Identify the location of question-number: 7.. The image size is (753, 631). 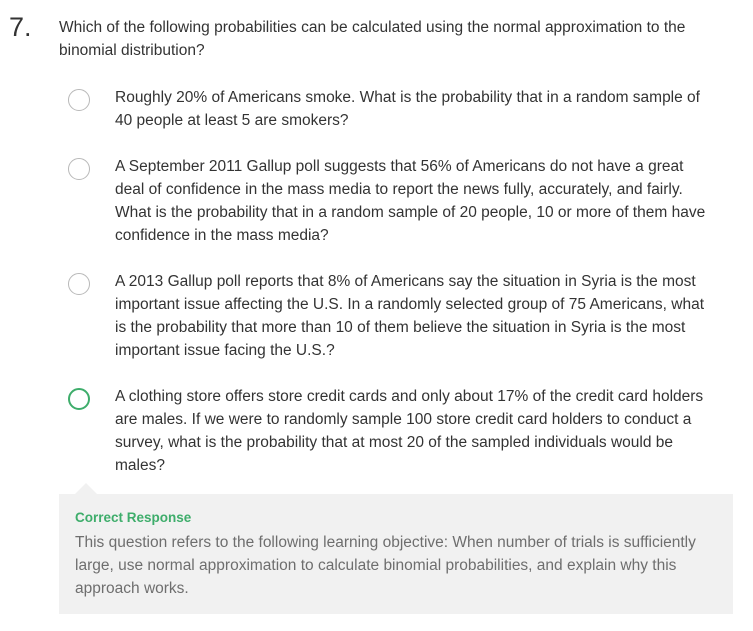
(20, 27).